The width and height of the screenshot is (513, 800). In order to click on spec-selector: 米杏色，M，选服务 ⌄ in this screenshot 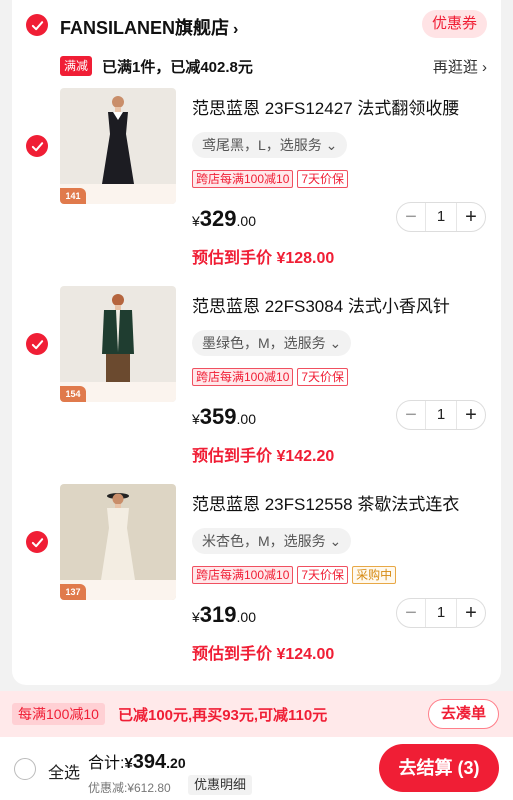, I will do `click(272, 541)`.